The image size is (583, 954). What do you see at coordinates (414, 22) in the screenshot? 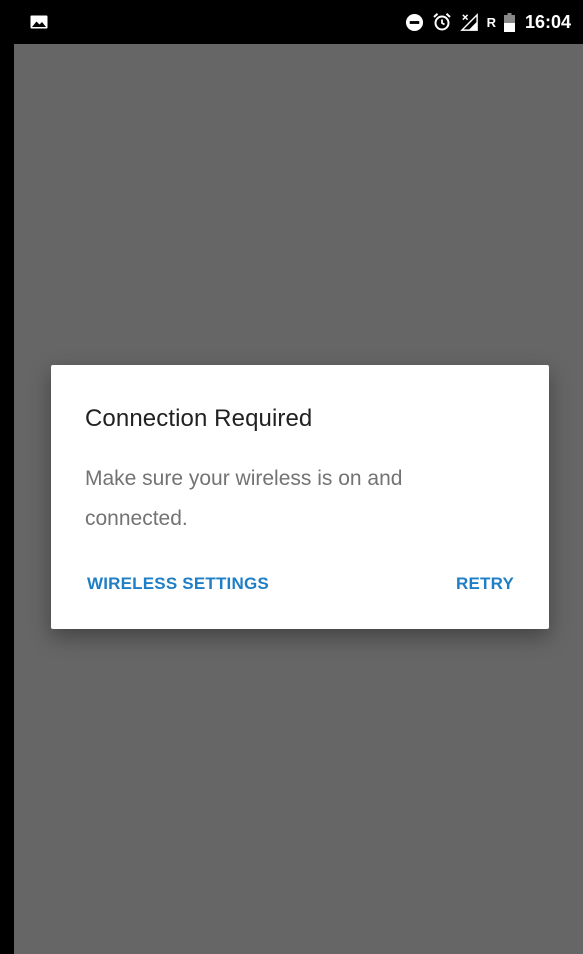
I see `do-not-disturb-icon` at bounding box center [414, 22].